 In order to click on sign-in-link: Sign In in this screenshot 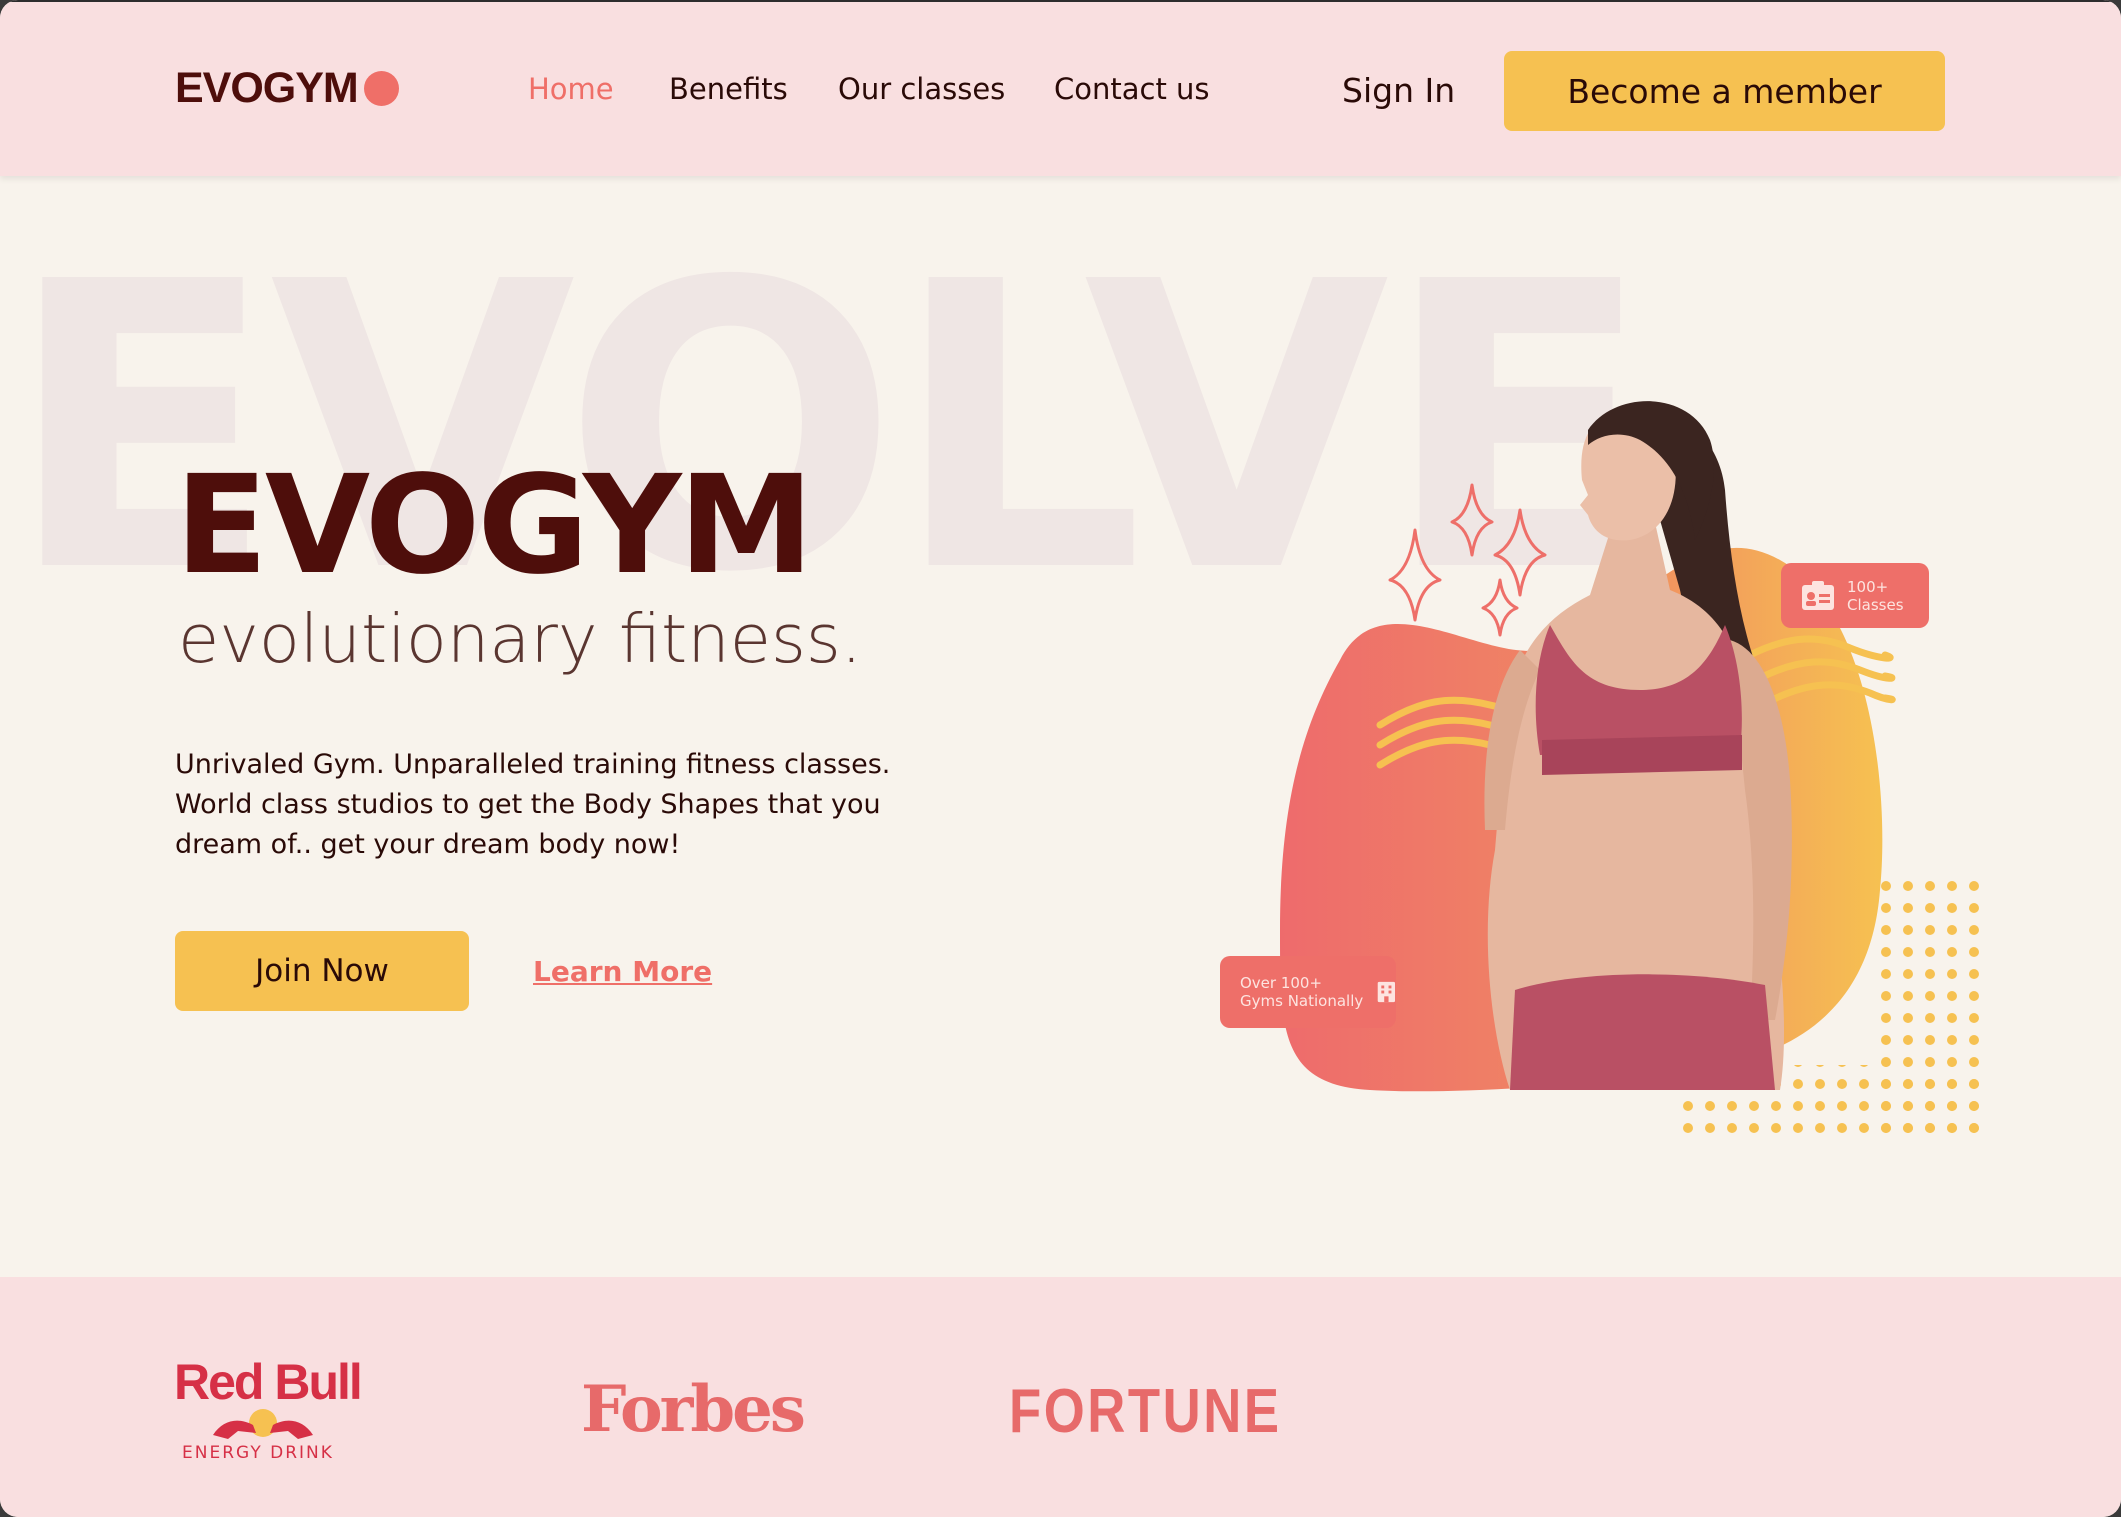, I will do `click(1398, 90)`.